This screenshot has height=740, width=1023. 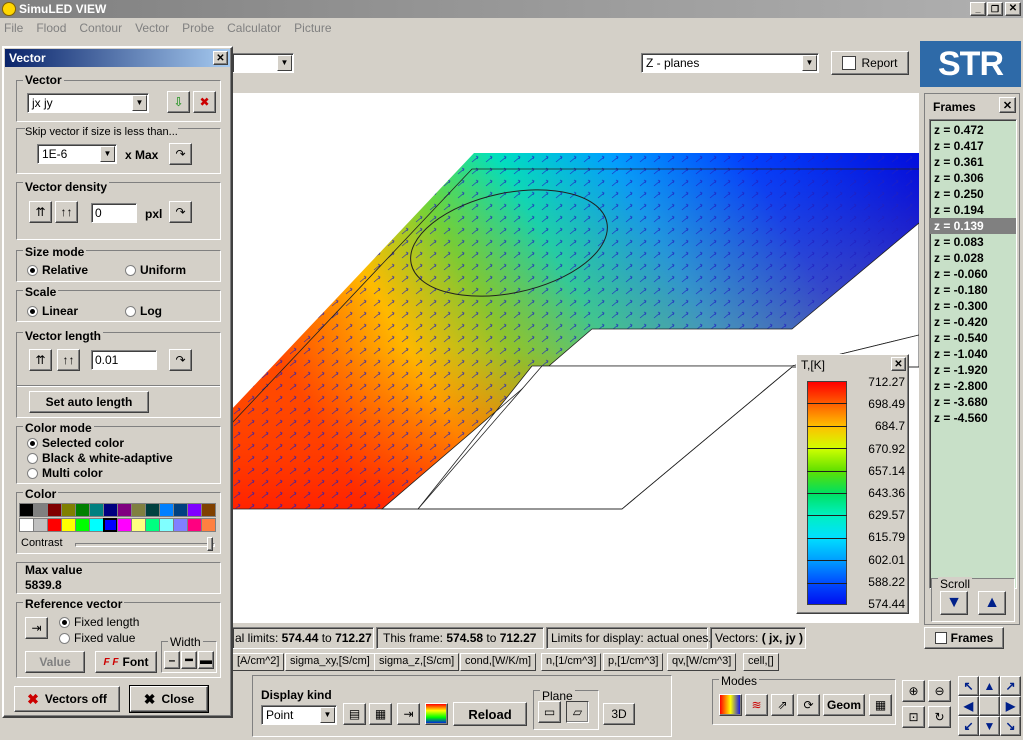 I want to click on frame-item: z = 0.306, so click(x=973, y=178).